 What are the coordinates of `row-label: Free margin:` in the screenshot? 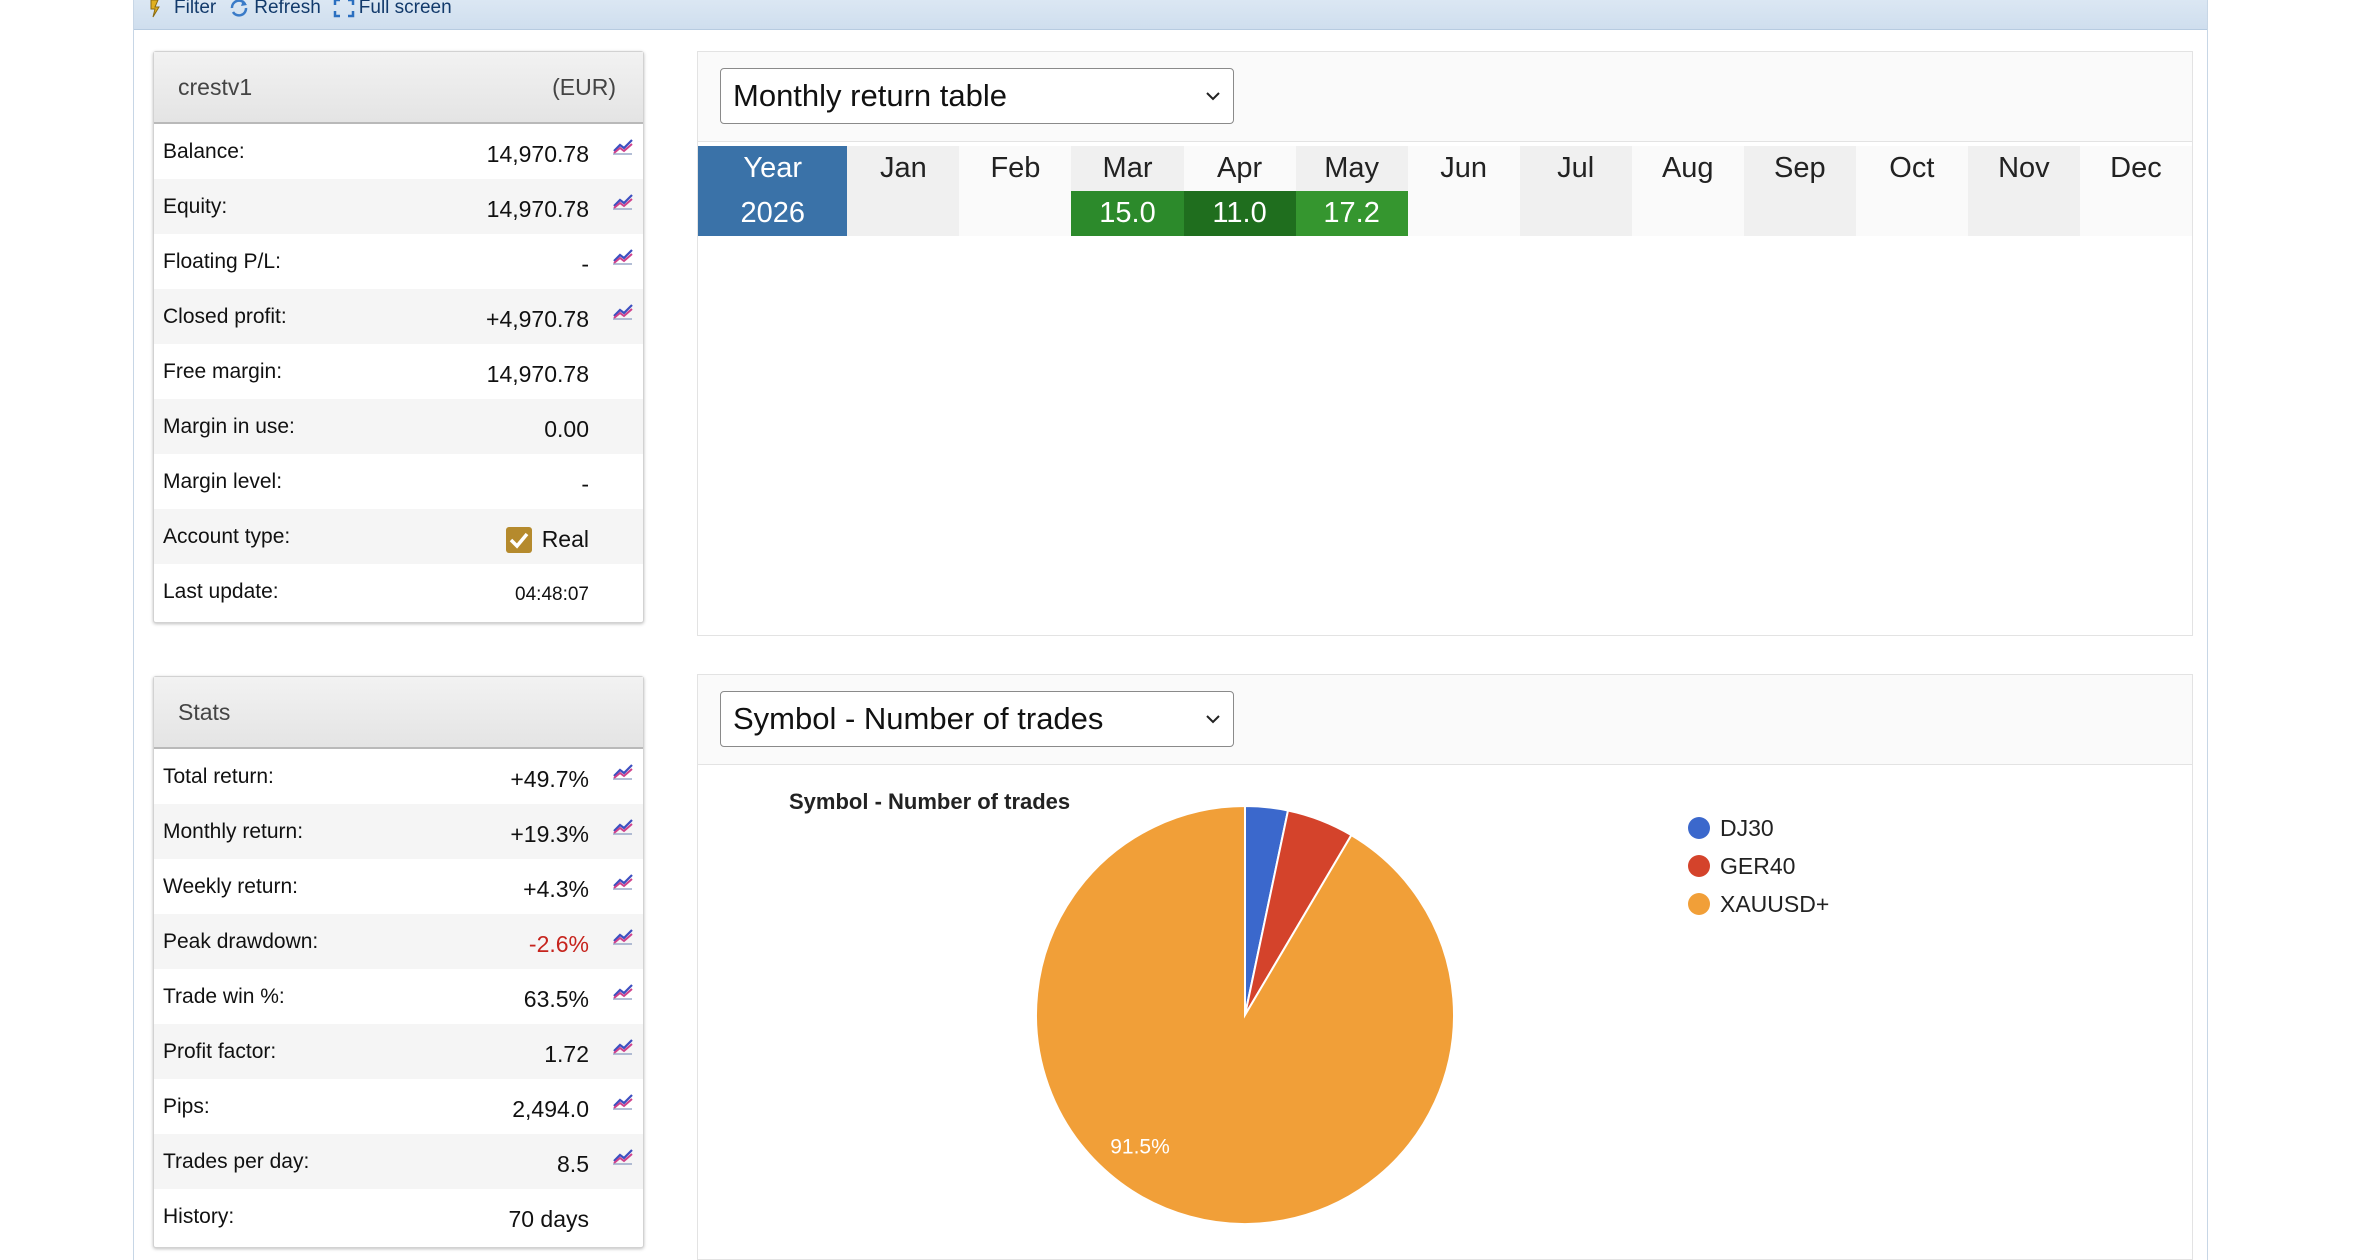 It's located at (223, 371).